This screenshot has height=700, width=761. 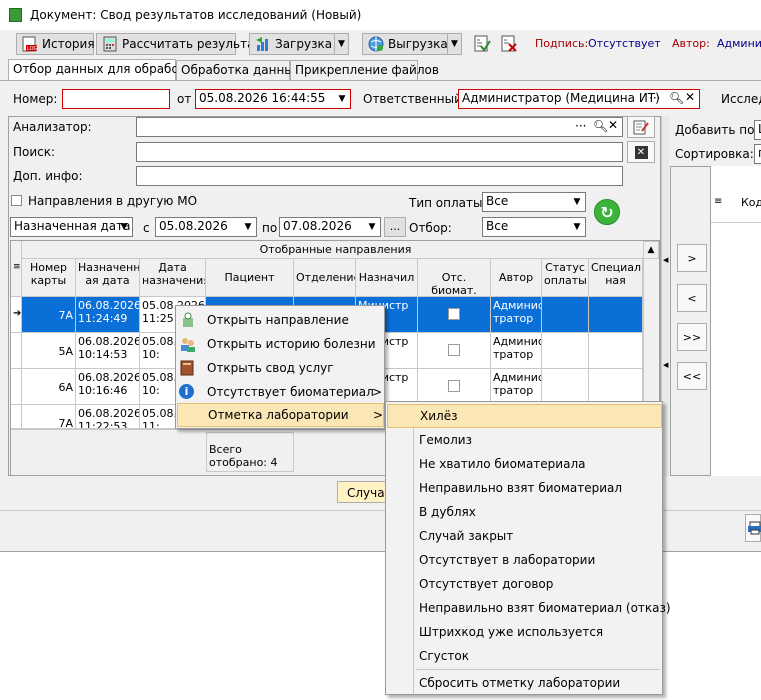 I want to click on submenu-item-duplicates: В дублях, so click(x=524, y=512).